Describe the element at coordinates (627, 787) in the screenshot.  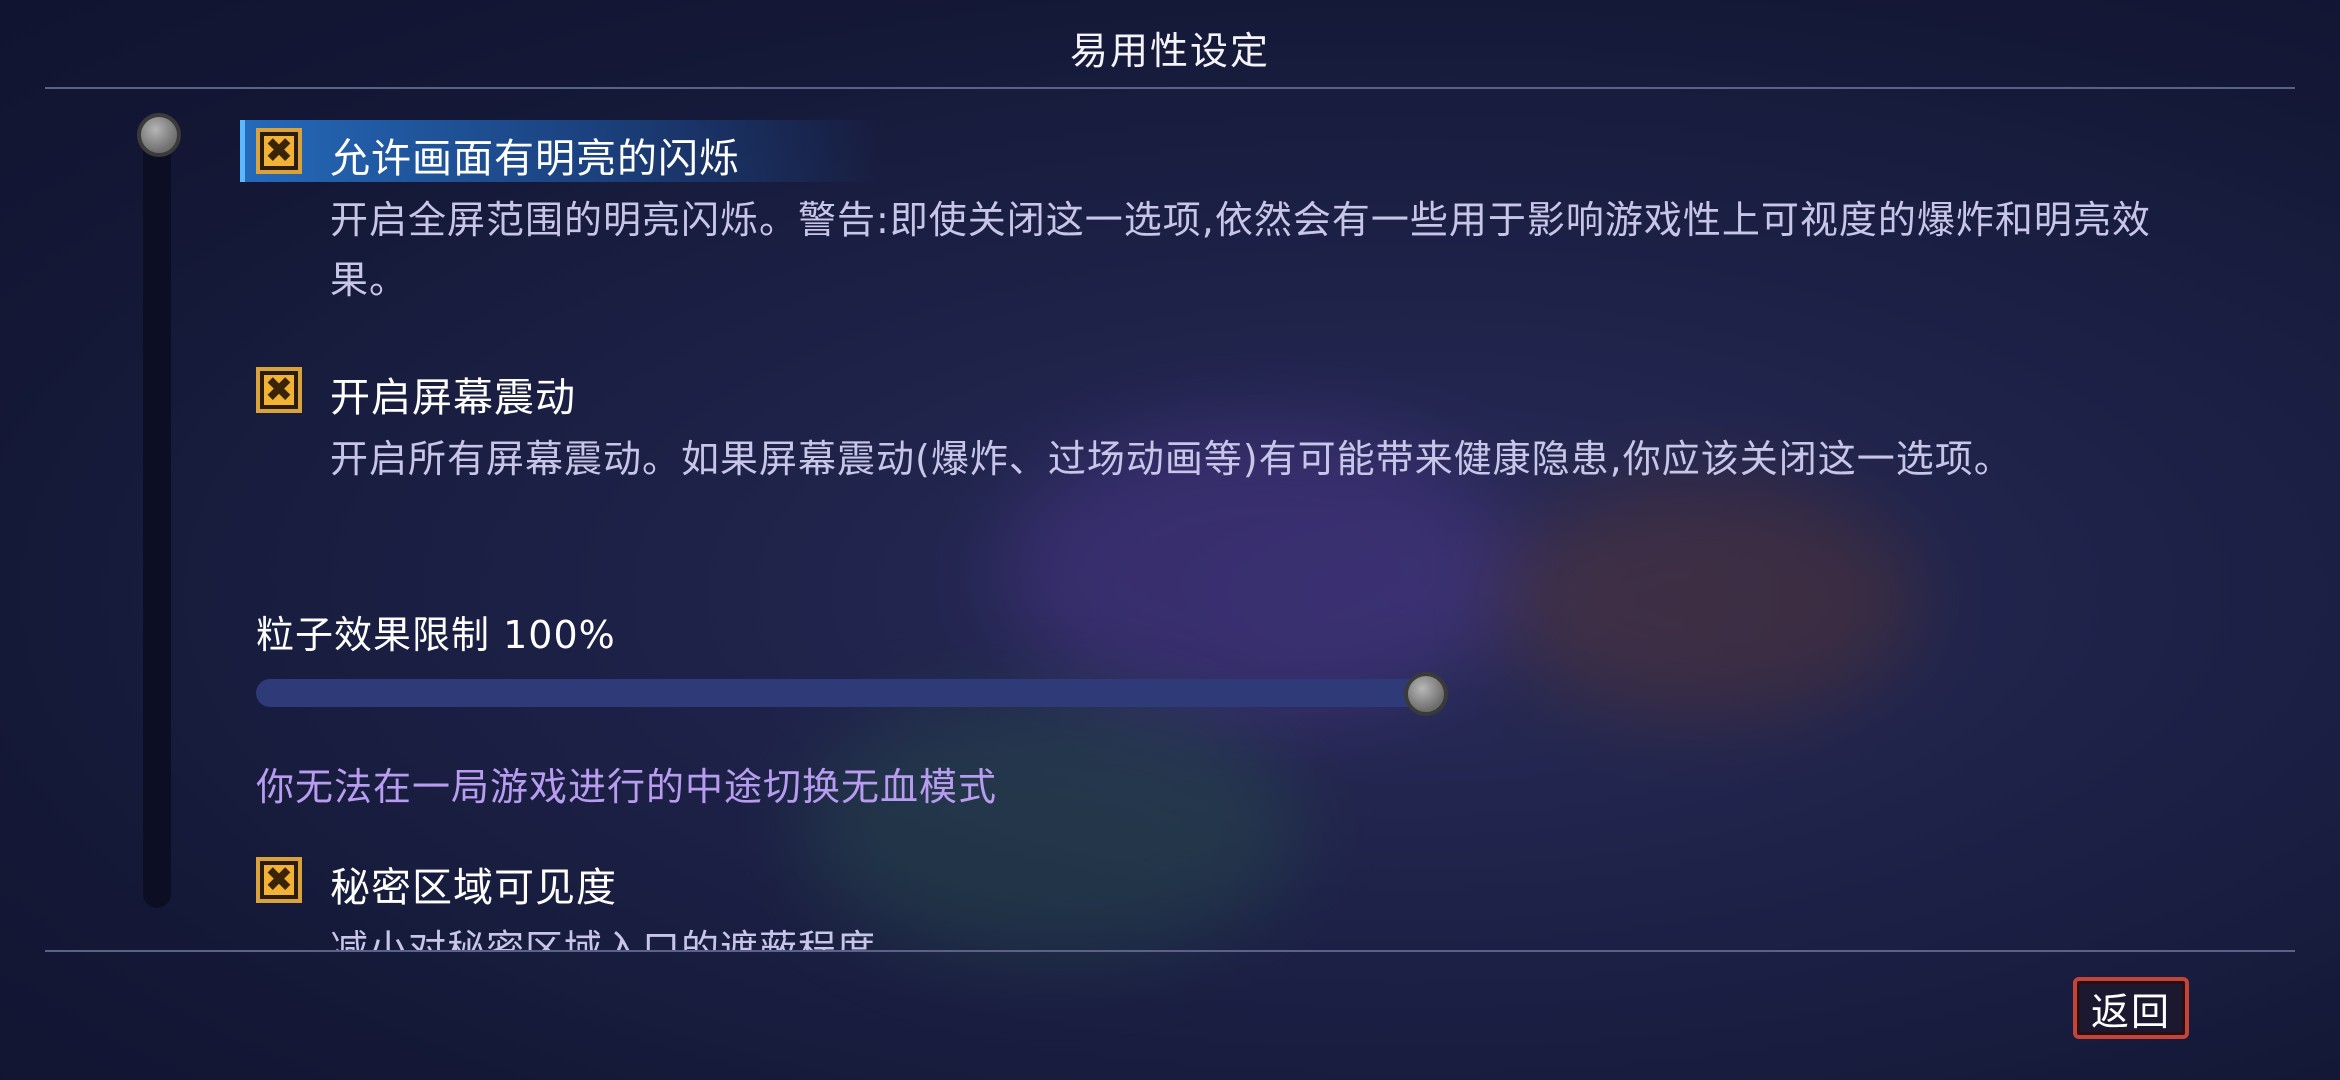
I see `bloodless-mode-notice: 你无法在一局游戏进行的中途切换无血模式` at that location.